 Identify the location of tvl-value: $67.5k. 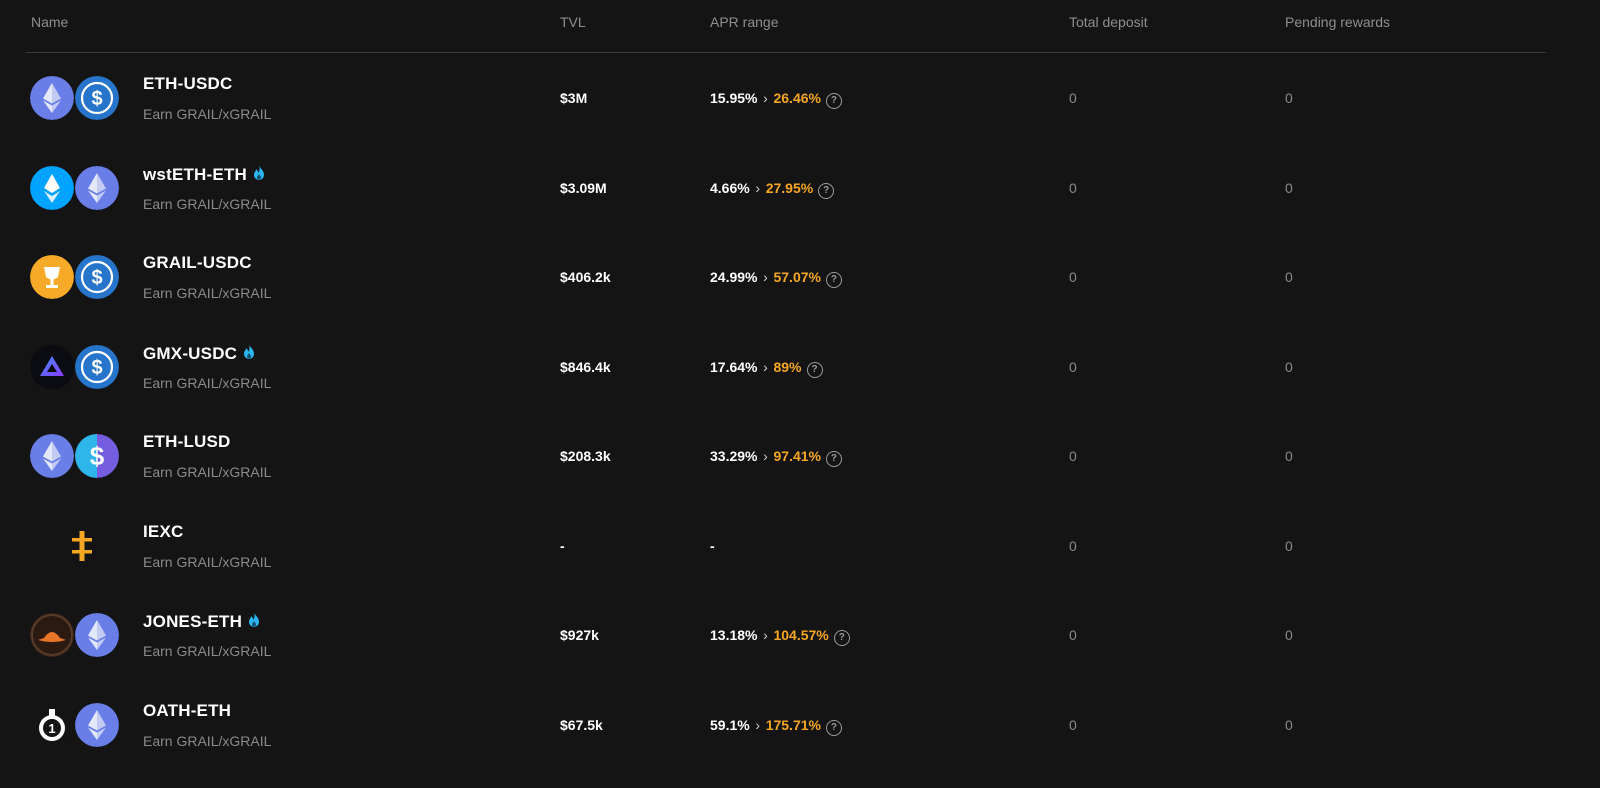
(581, 724).